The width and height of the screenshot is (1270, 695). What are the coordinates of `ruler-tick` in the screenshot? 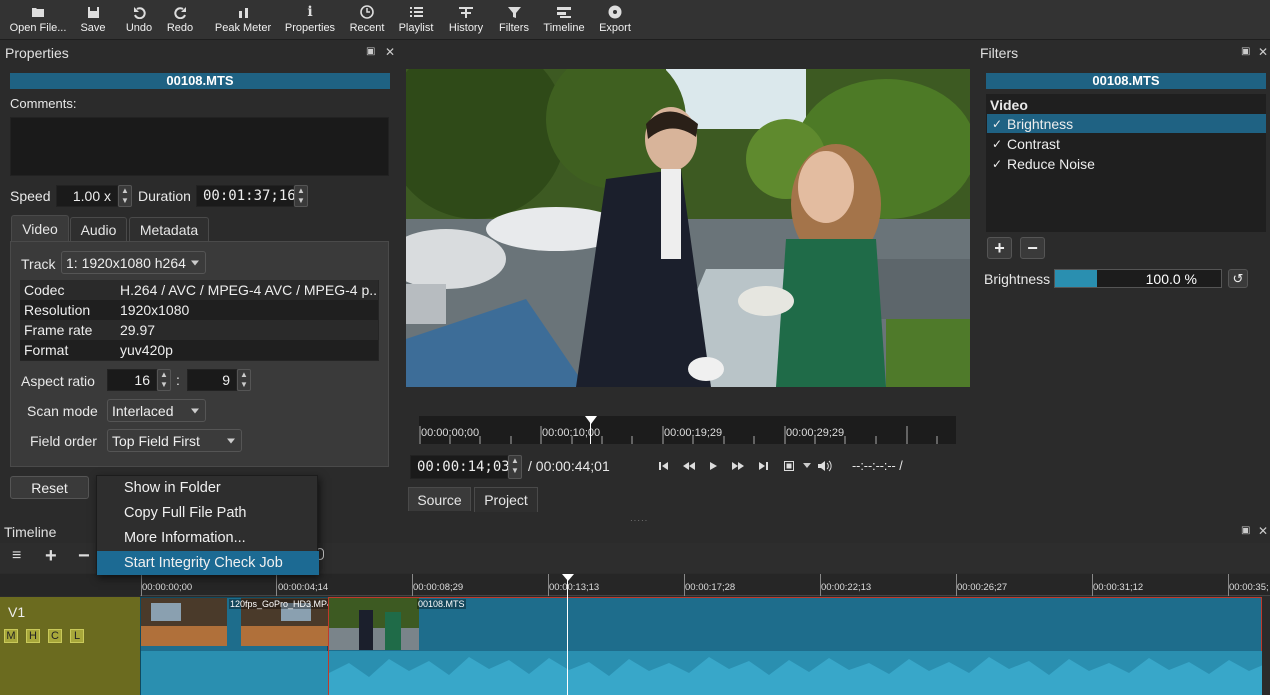 It's located at (276, 585).